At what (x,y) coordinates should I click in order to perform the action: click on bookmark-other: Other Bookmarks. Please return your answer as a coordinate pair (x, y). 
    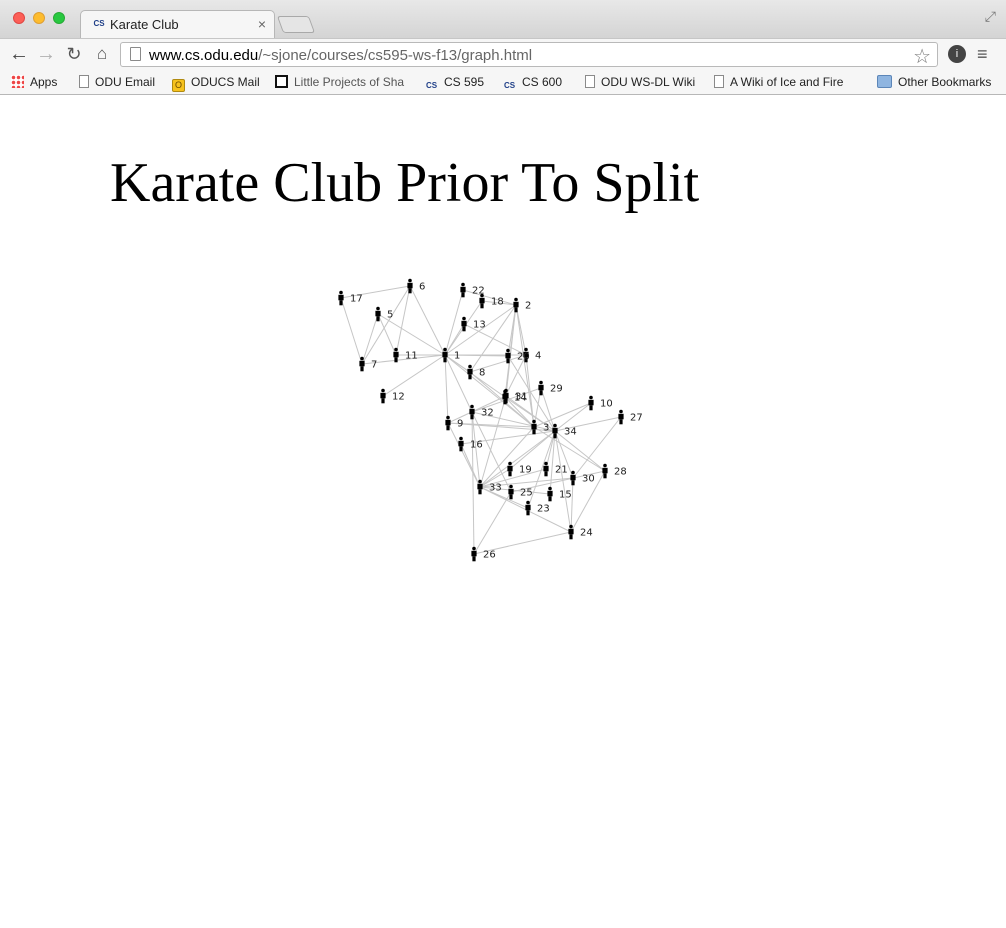
    Looking at the image, I should click on (934, 82).